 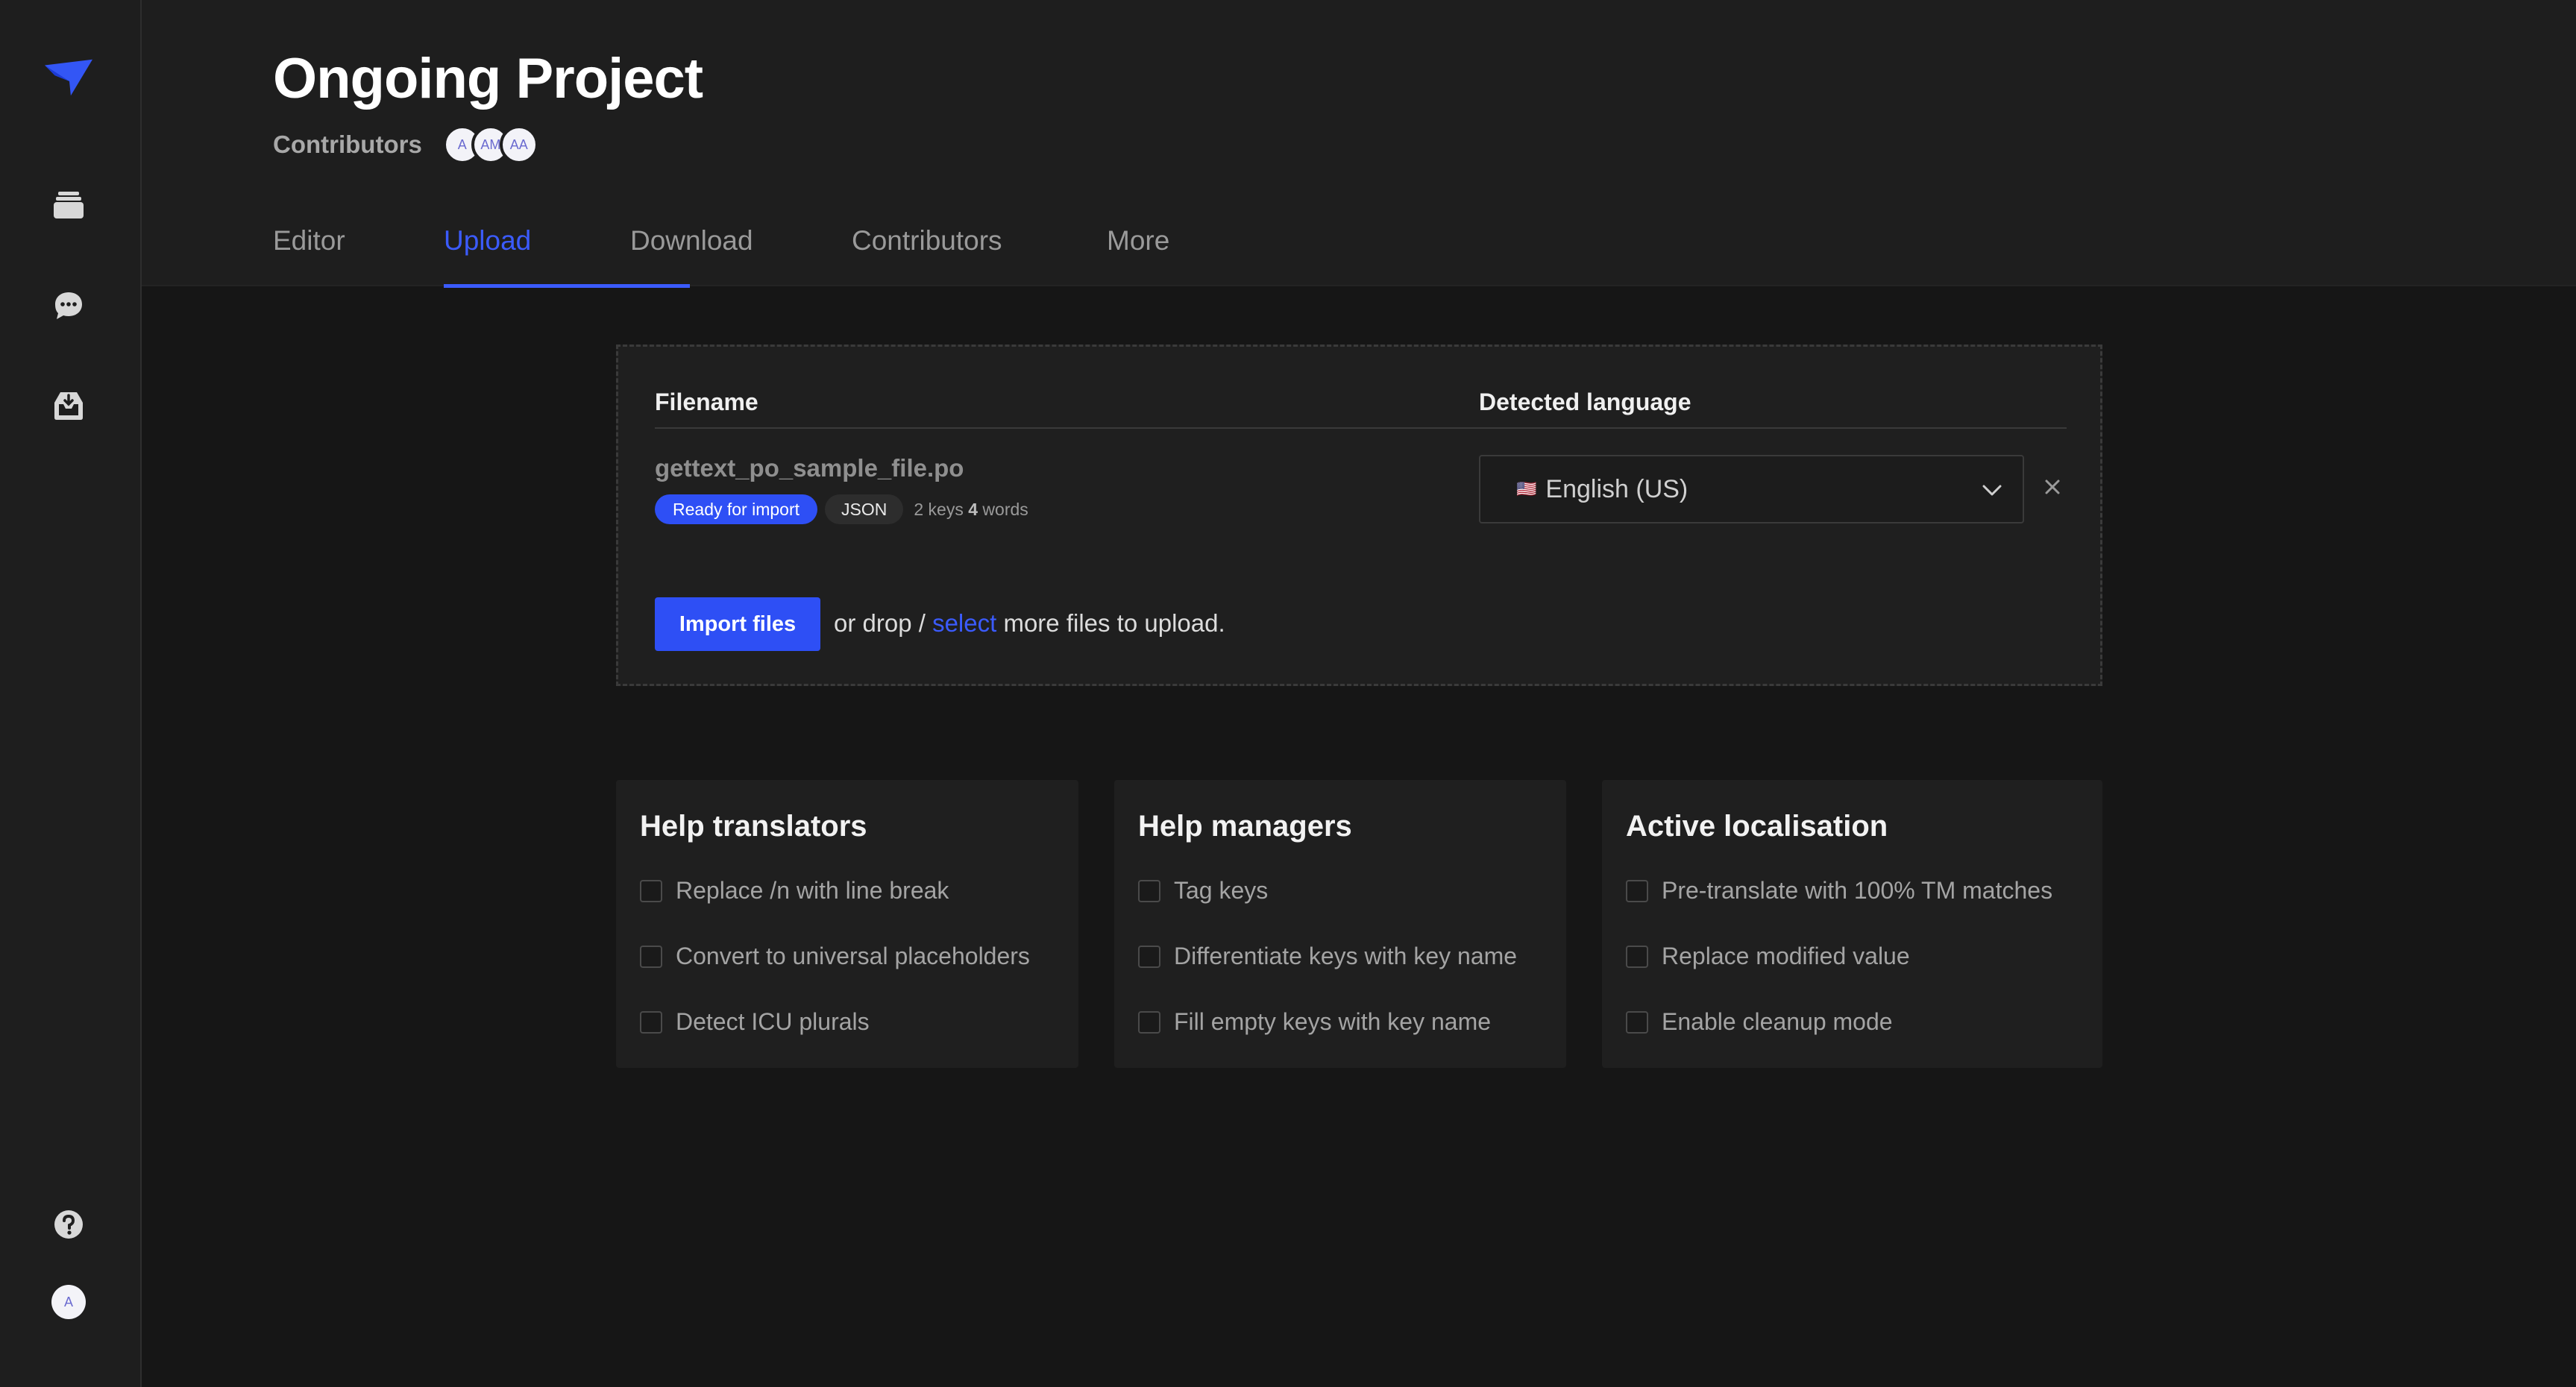 What do you see at coordinates (737, 509) in the screenshot?
I see `status-badge: Ready for import` at bounding box center [737, 509].